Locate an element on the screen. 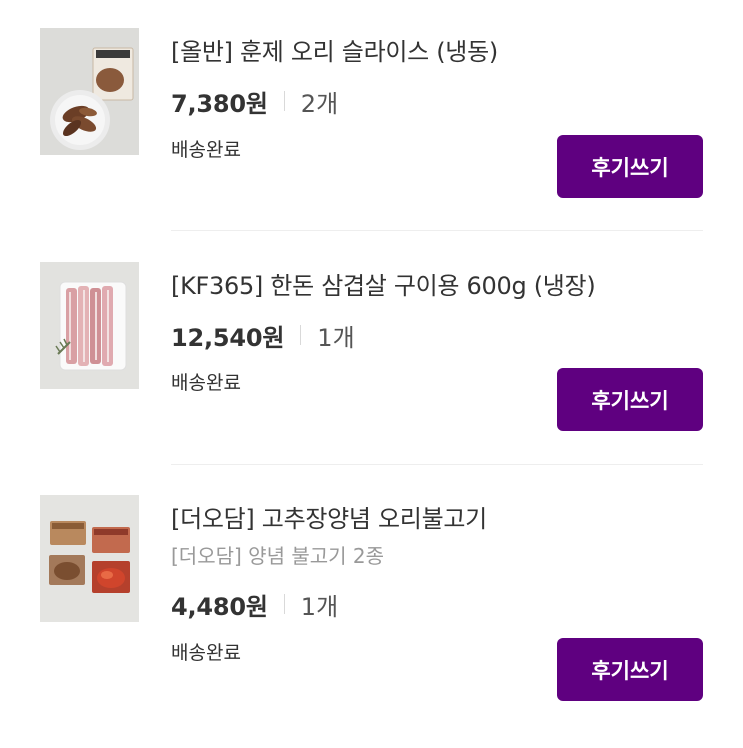 This screenshot has width=743, height=748. product-title: [올반] 훈제 오리 슬라이스 (냉동) is located at coordinates (334, 52).